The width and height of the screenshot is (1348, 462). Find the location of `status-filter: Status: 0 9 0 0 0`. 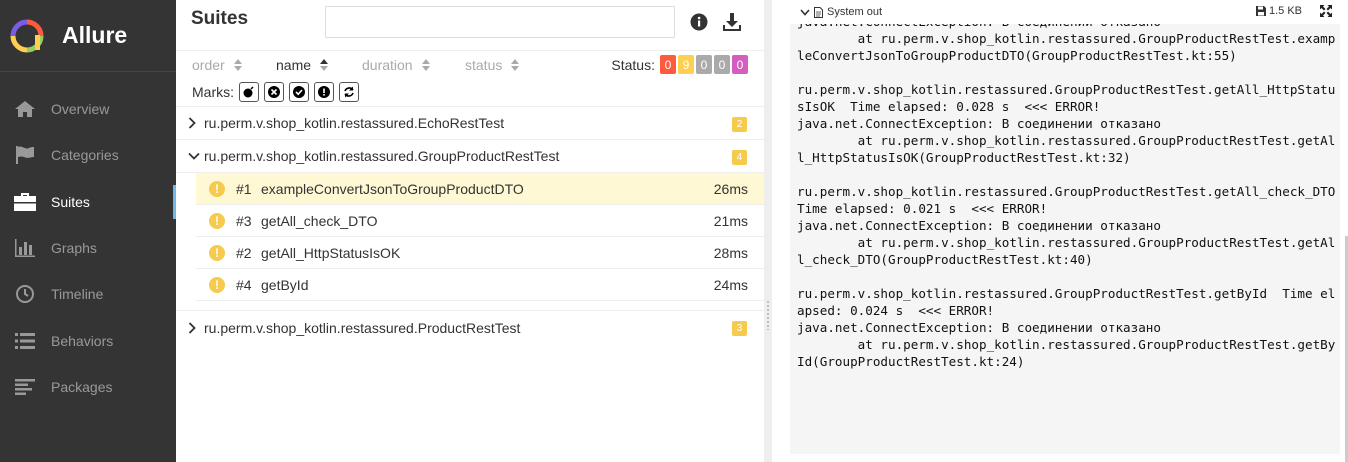

status-filter: Status: 0 9 0 0 0 is located at coordinates (679, 64).